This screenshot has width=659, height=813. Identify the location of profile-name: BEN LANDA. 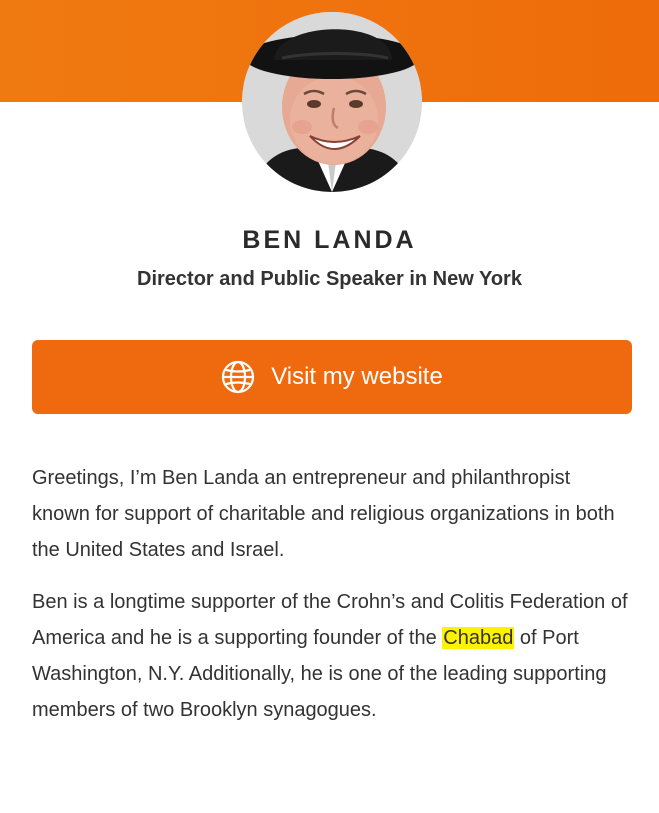
(329, 240).